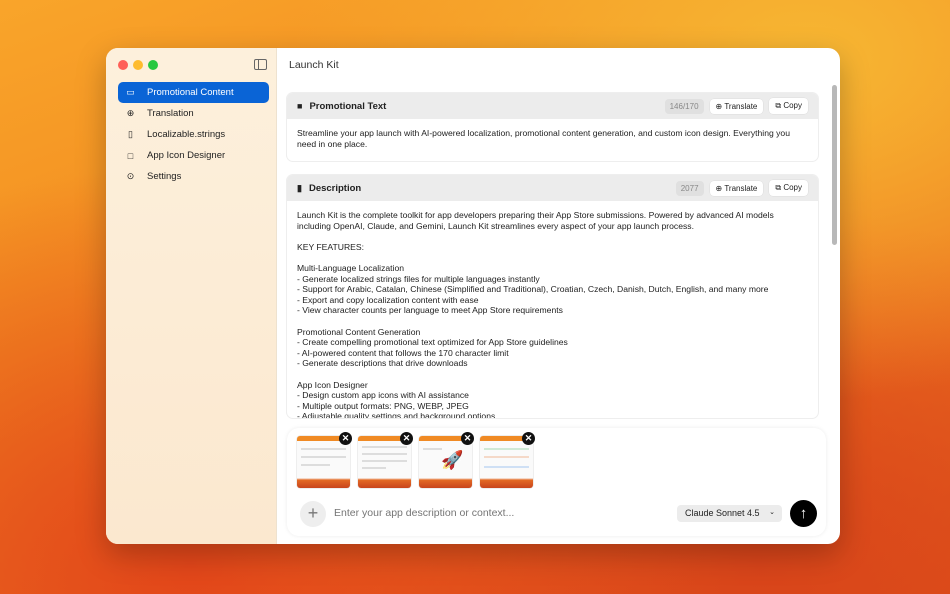  What do you see at coordinates (335, 188) in the screenshot?
I see `card-title: Description` at bounding box center [335, 188].